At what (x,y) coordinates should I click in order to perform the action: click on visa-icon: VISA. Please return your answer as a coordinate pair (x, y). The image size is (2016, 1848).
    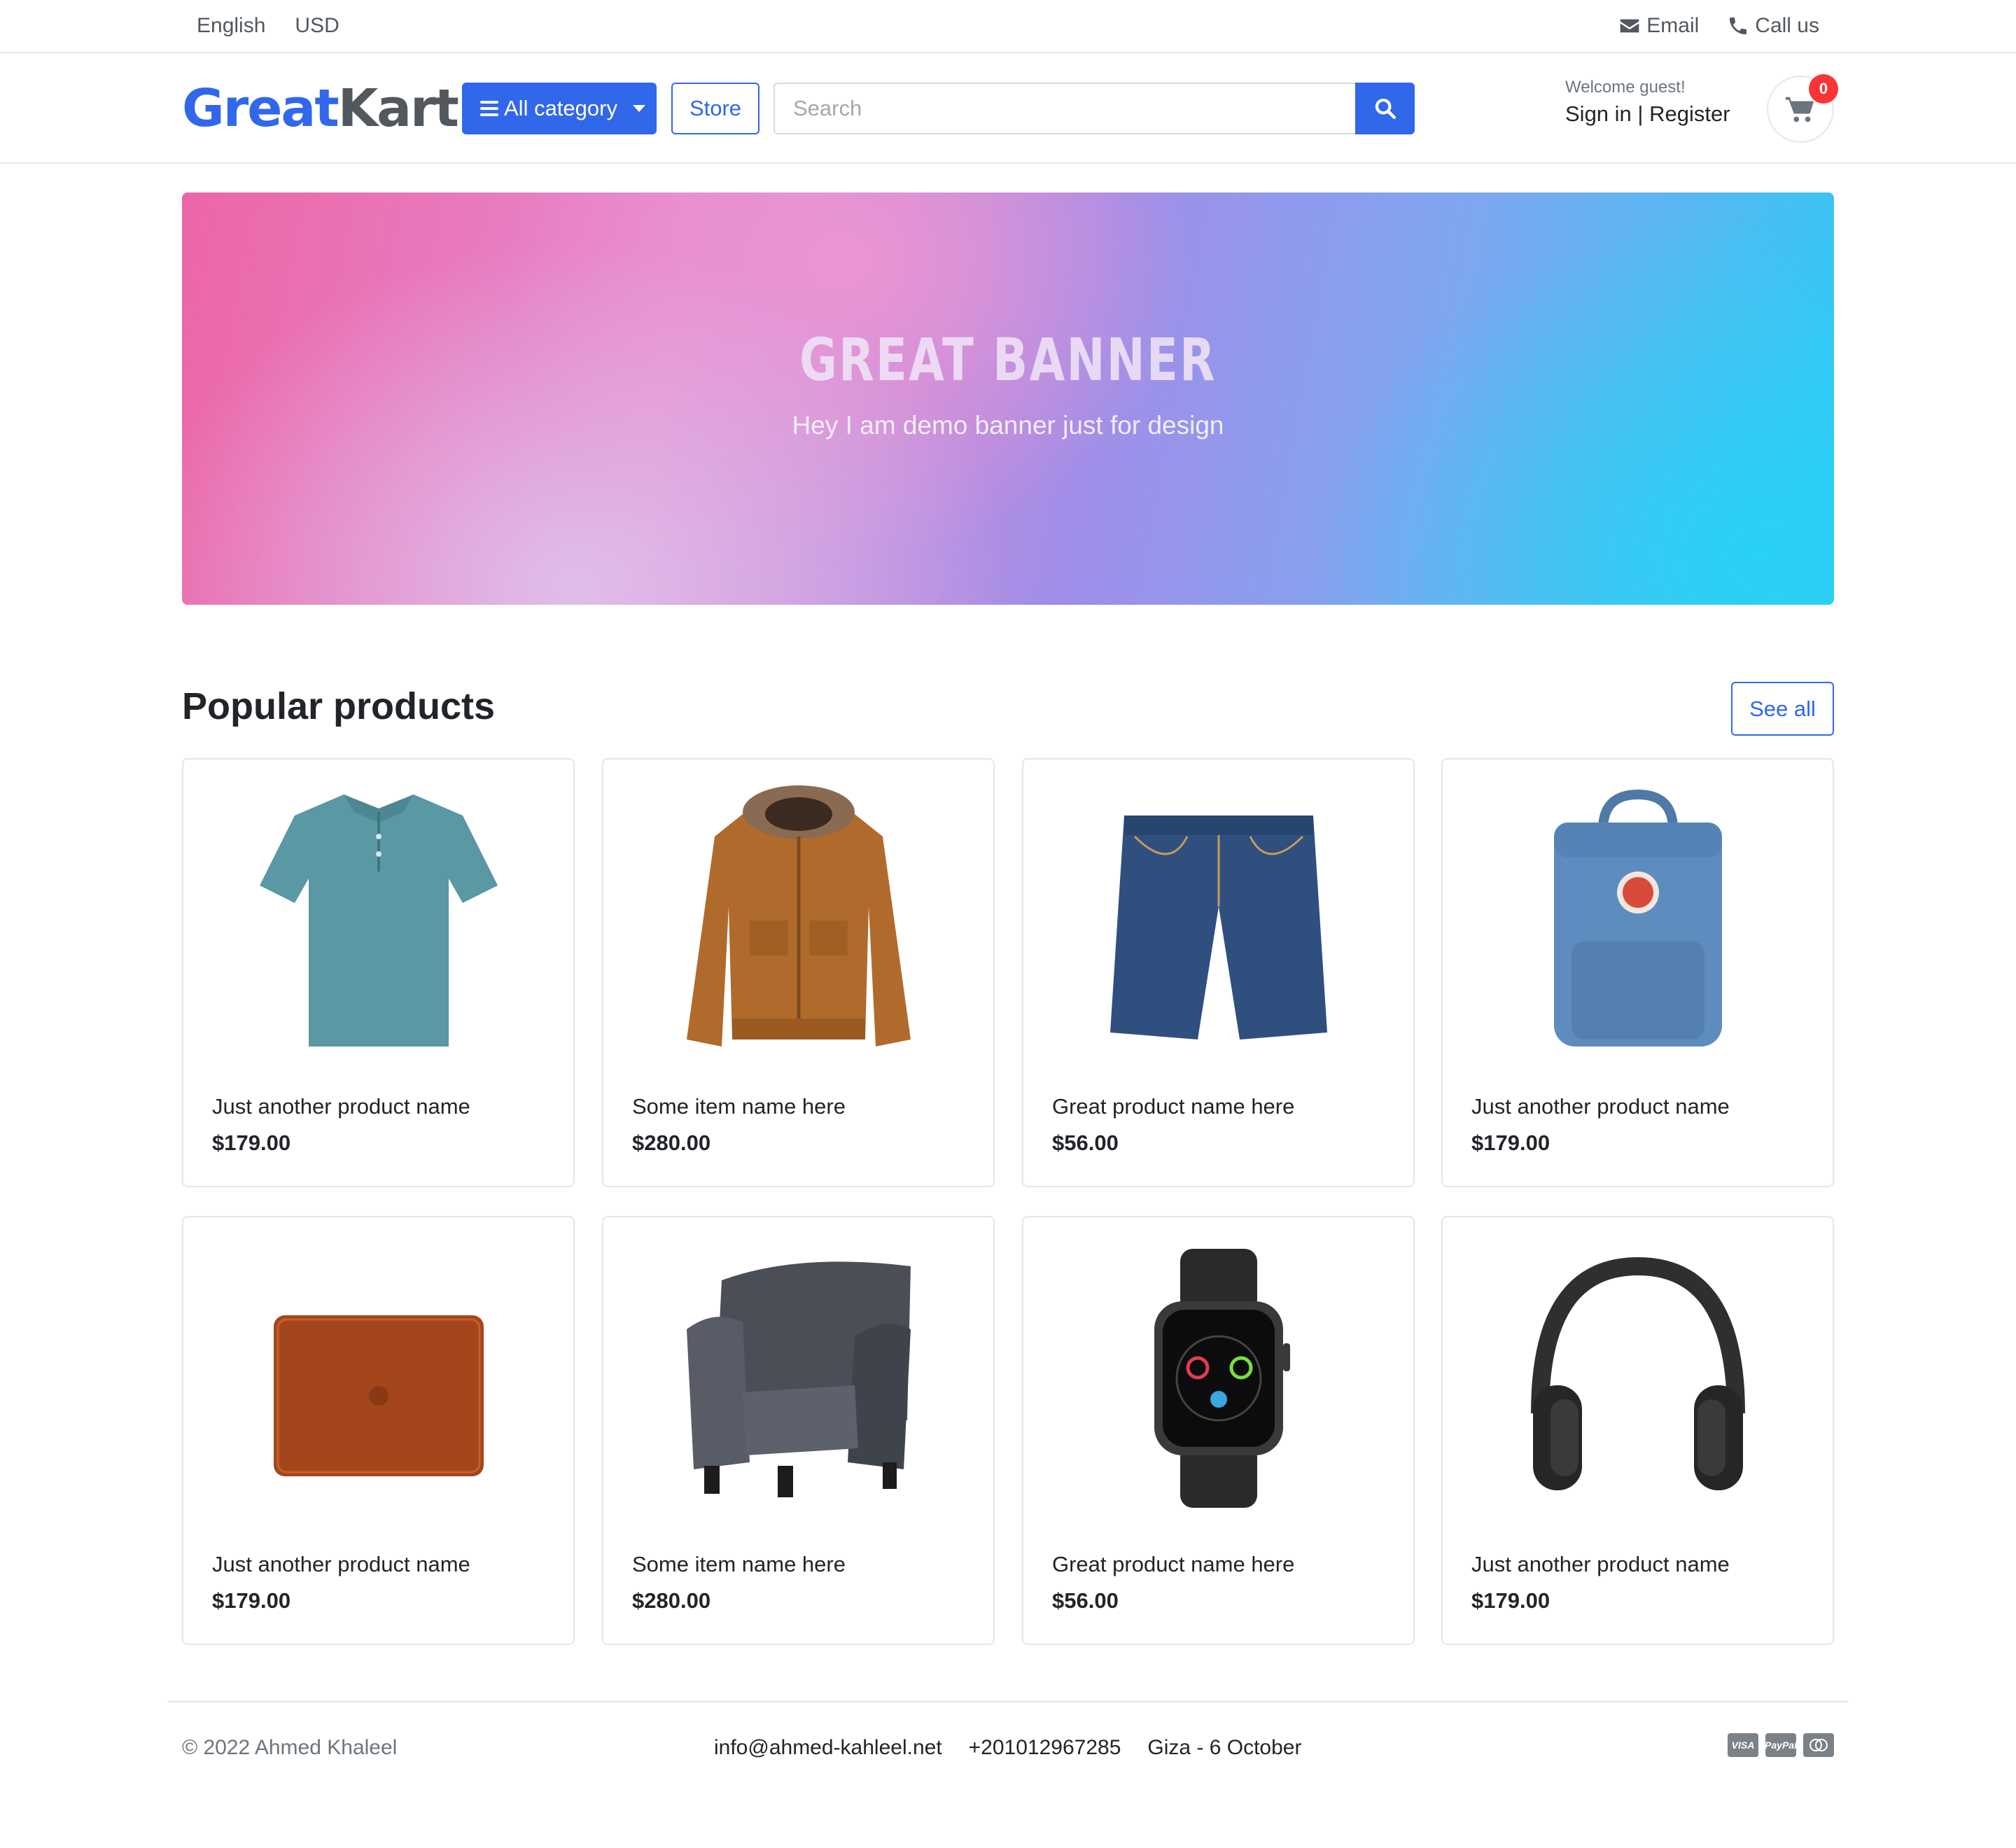
    Looking at the image, I should click on (1743, 1745).